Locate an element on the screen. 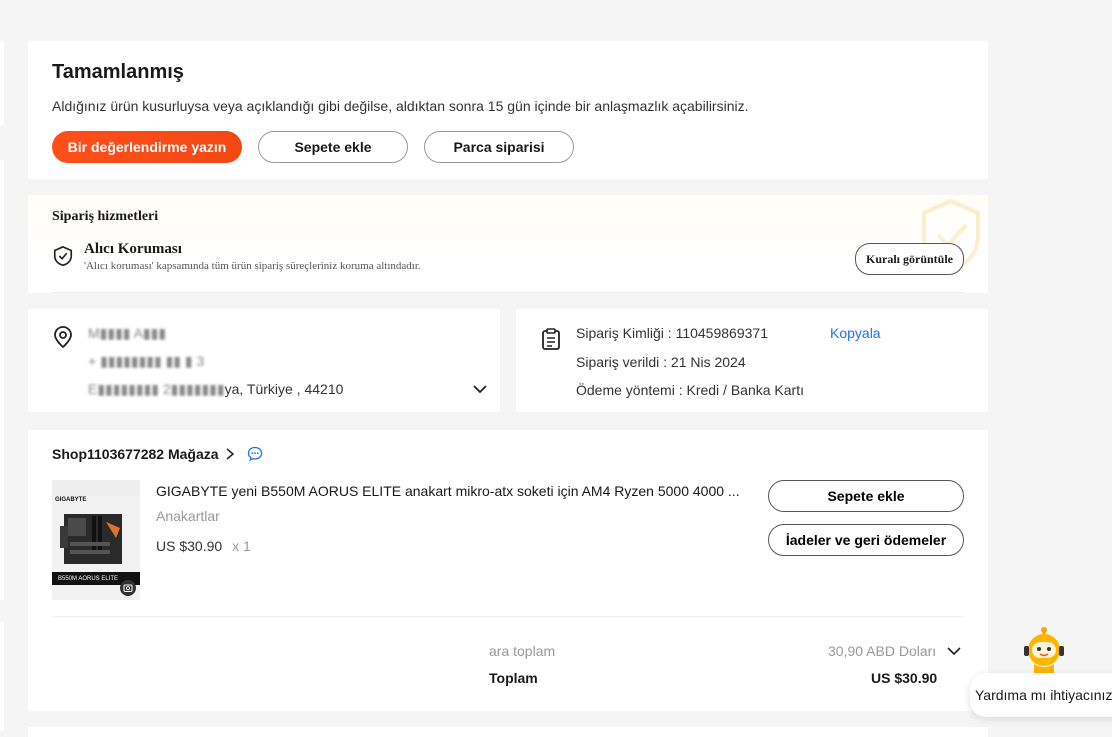 Image resolution: width=1112 pixels, height=737 pixels. product-quantity: x 1 is located at coordinates (241, 546).